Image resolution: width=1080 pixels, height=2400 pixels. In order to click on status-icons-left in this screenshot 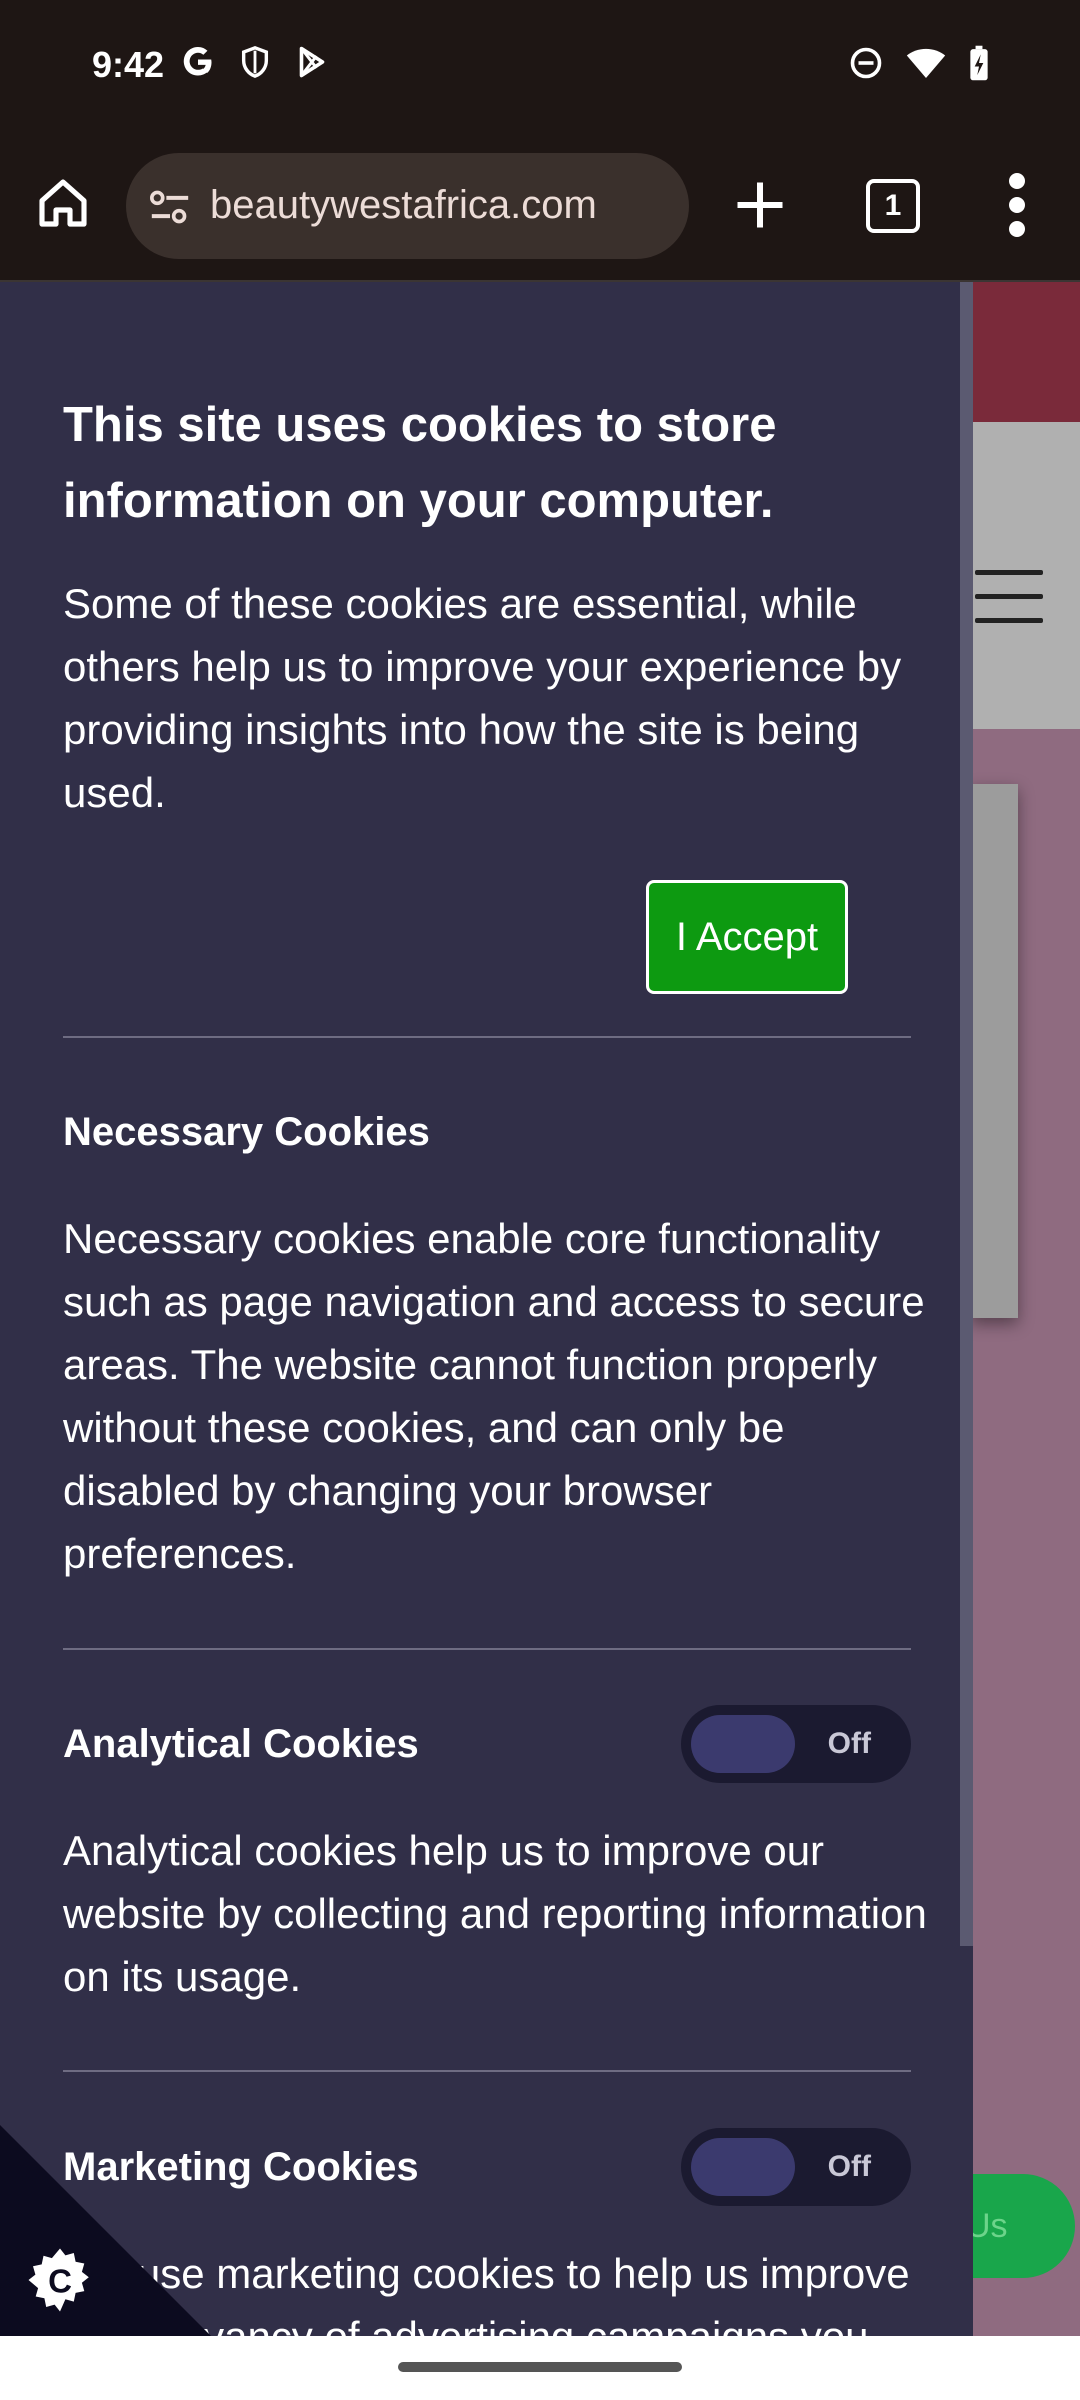, I will do `click(255, 62)`.